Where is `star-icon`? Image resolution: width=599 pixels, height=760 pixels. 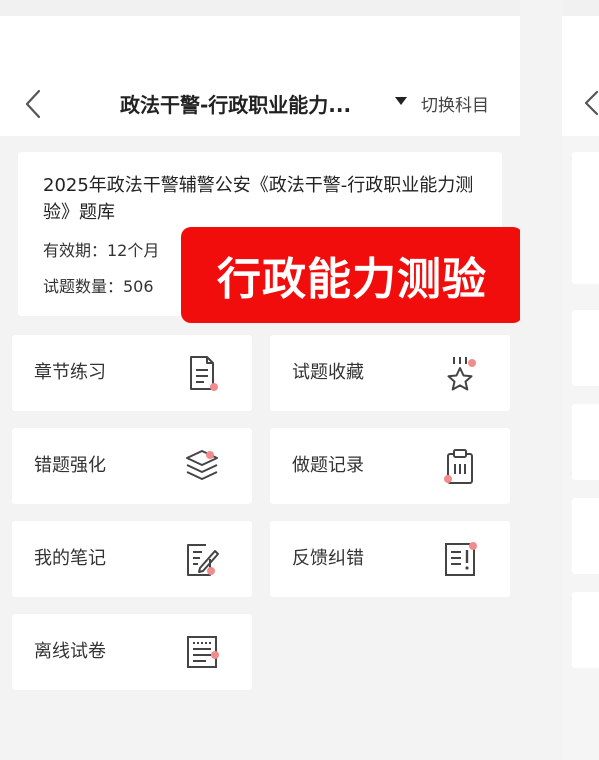
star-icon is located at coordinates (460, 373).